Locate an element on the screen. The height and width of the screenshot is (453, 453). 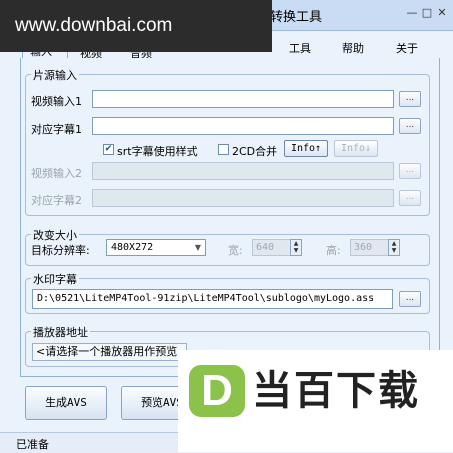
info-up-button: Info↑ is located at coordinates (306, 148).